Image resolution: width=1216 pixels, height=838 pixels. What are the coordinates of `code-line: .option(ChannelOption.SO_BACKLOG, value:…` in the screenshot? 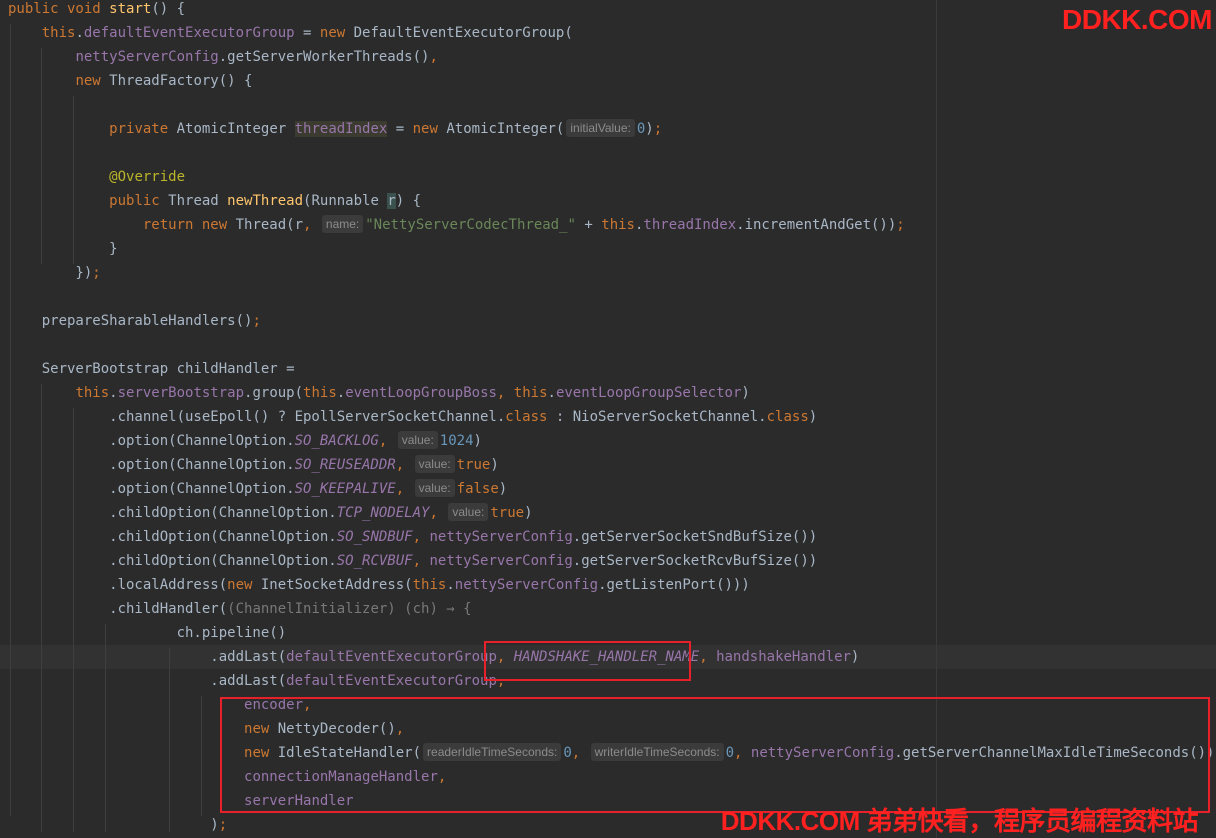 It's located at (245, 440).